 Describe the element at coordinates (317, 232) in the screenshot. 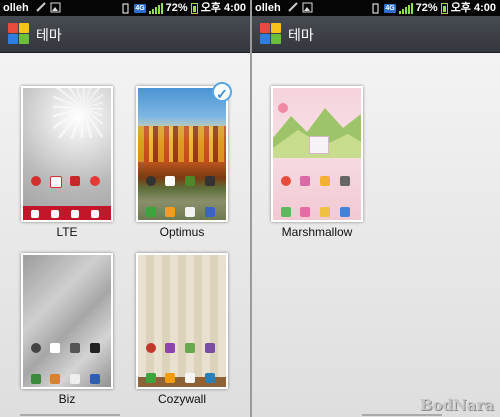

I see `theme-label-marshmallow: Marshmallow` at that location.